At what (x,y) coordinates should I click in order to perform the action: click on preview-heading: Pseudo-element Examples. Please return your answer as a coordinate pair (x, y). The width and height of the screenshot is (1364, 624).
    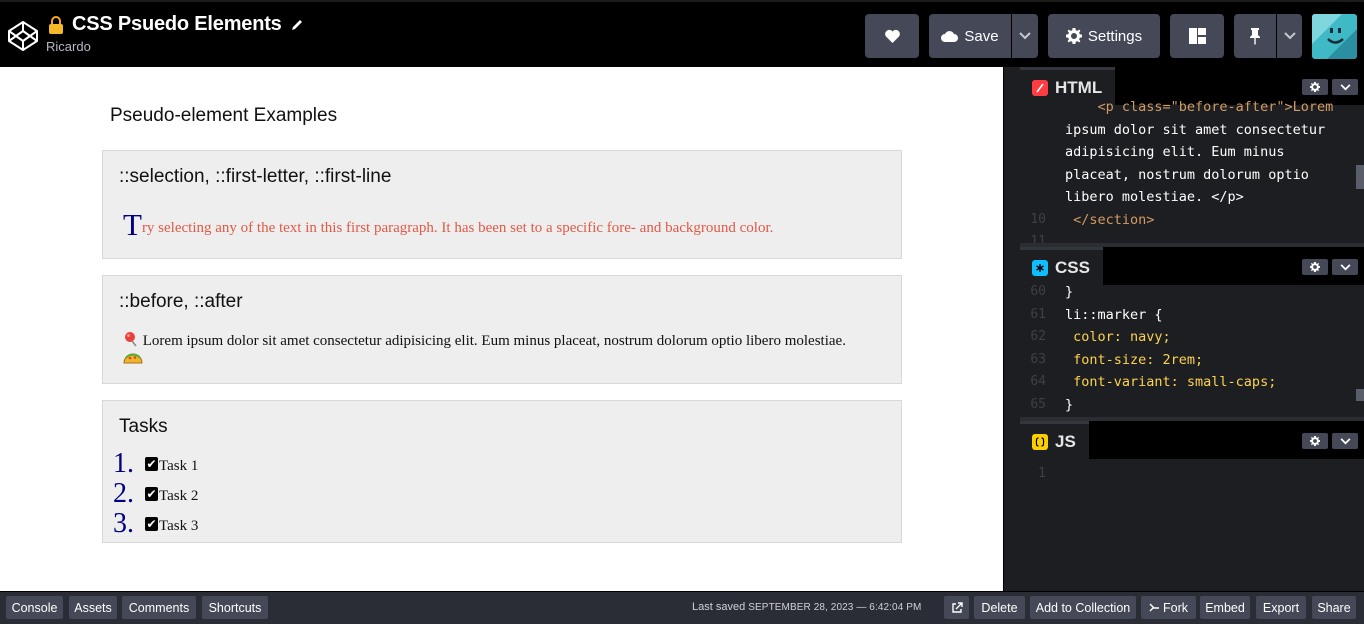
    Looking at the image, I should click on (224, 115).